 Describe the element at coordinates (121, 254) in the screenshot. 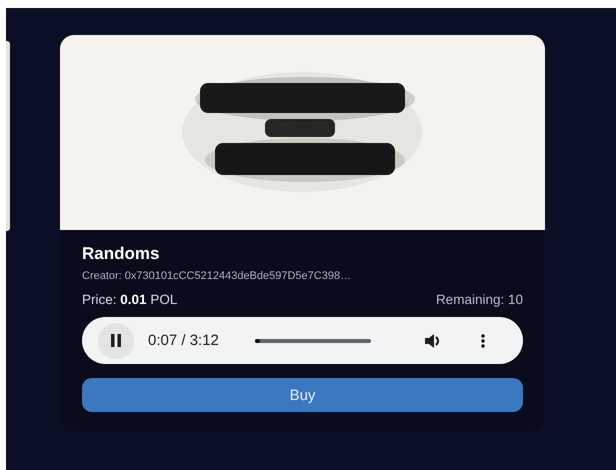

I see `card-title: Randoms` at that location.